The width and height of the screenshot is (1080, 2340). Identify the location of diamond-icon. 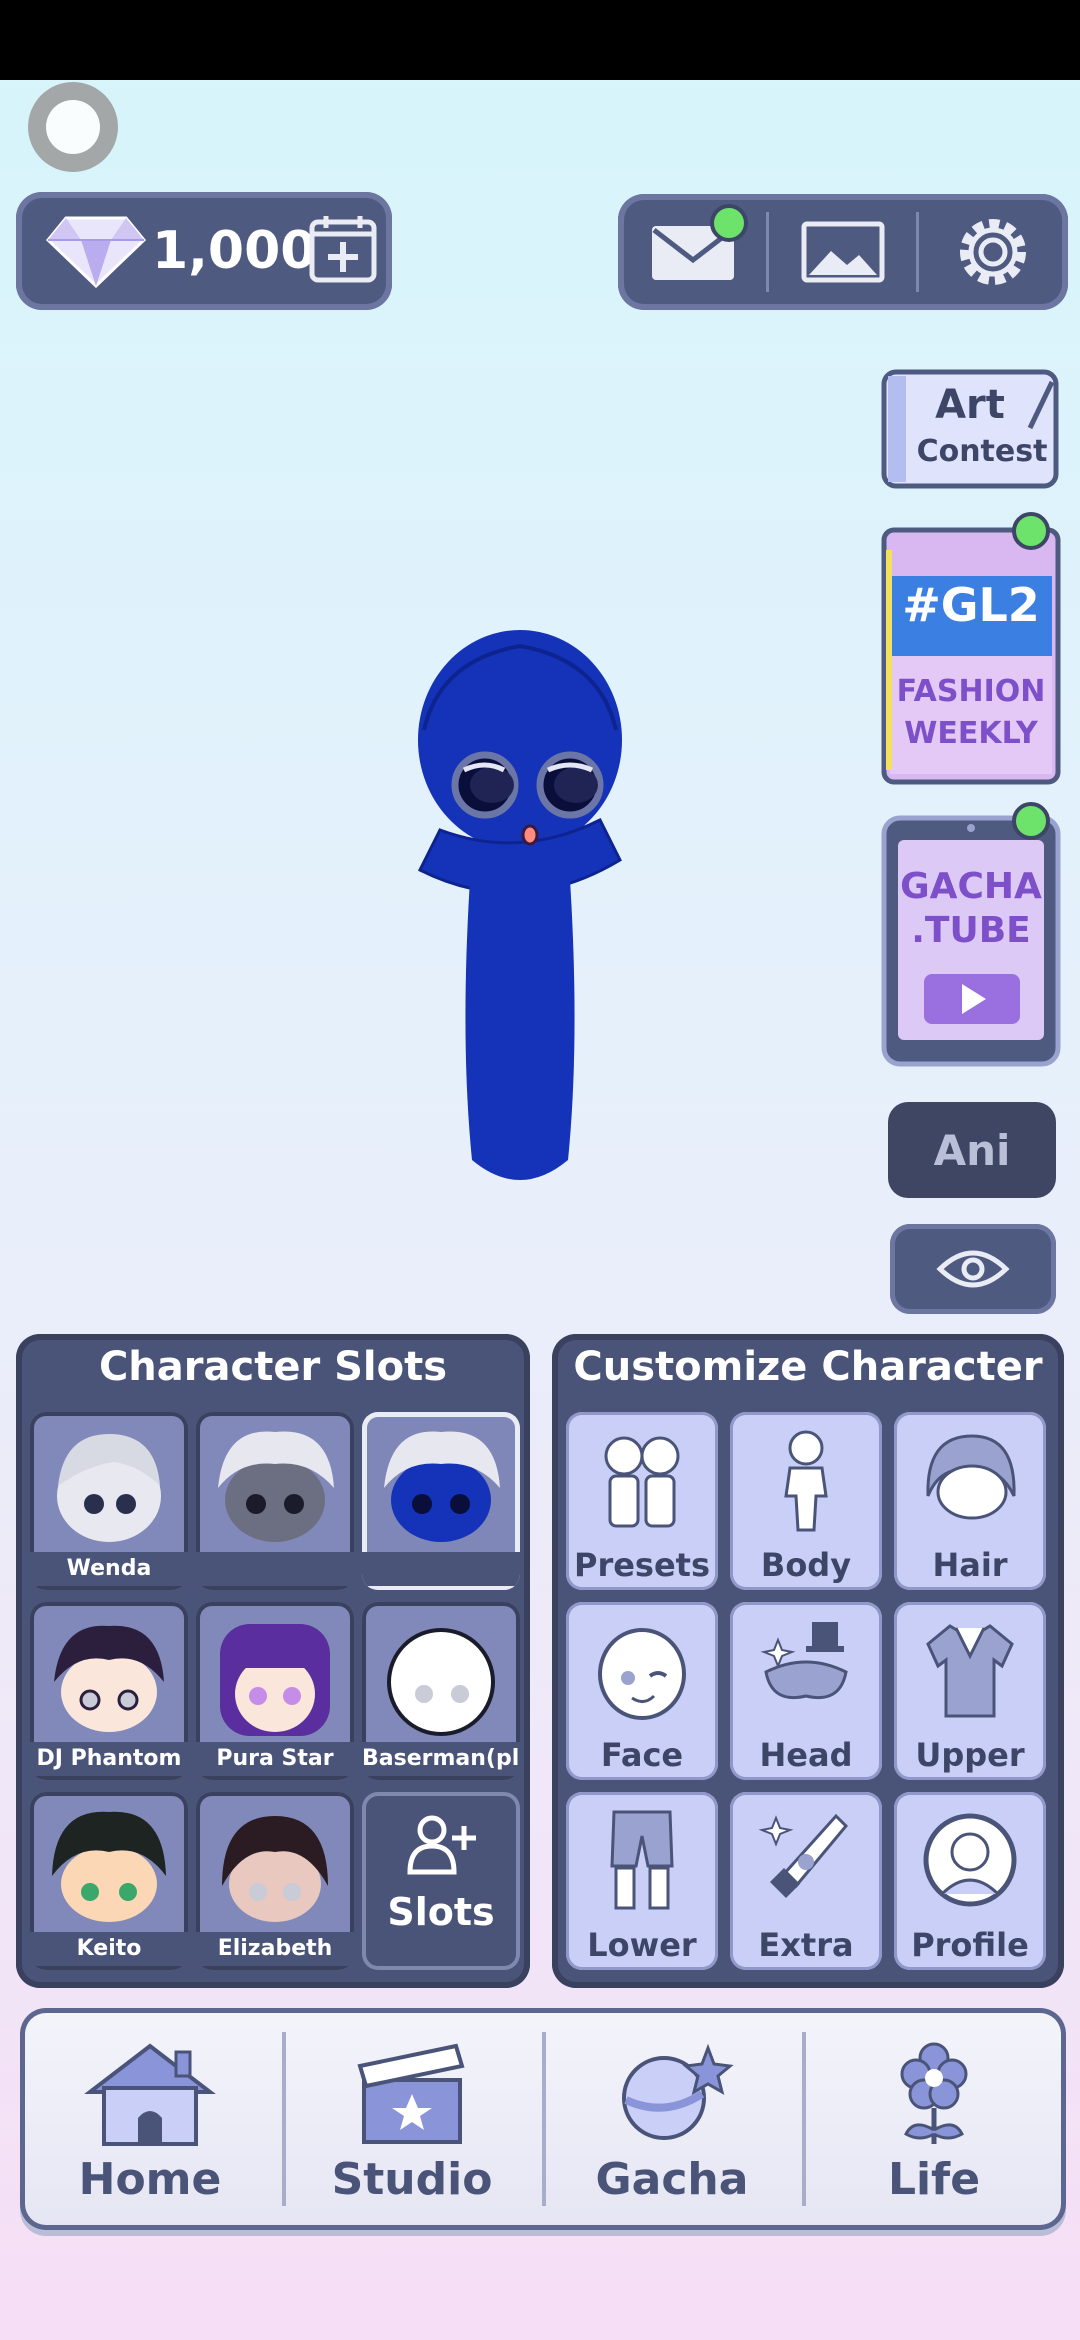
(96, 252).